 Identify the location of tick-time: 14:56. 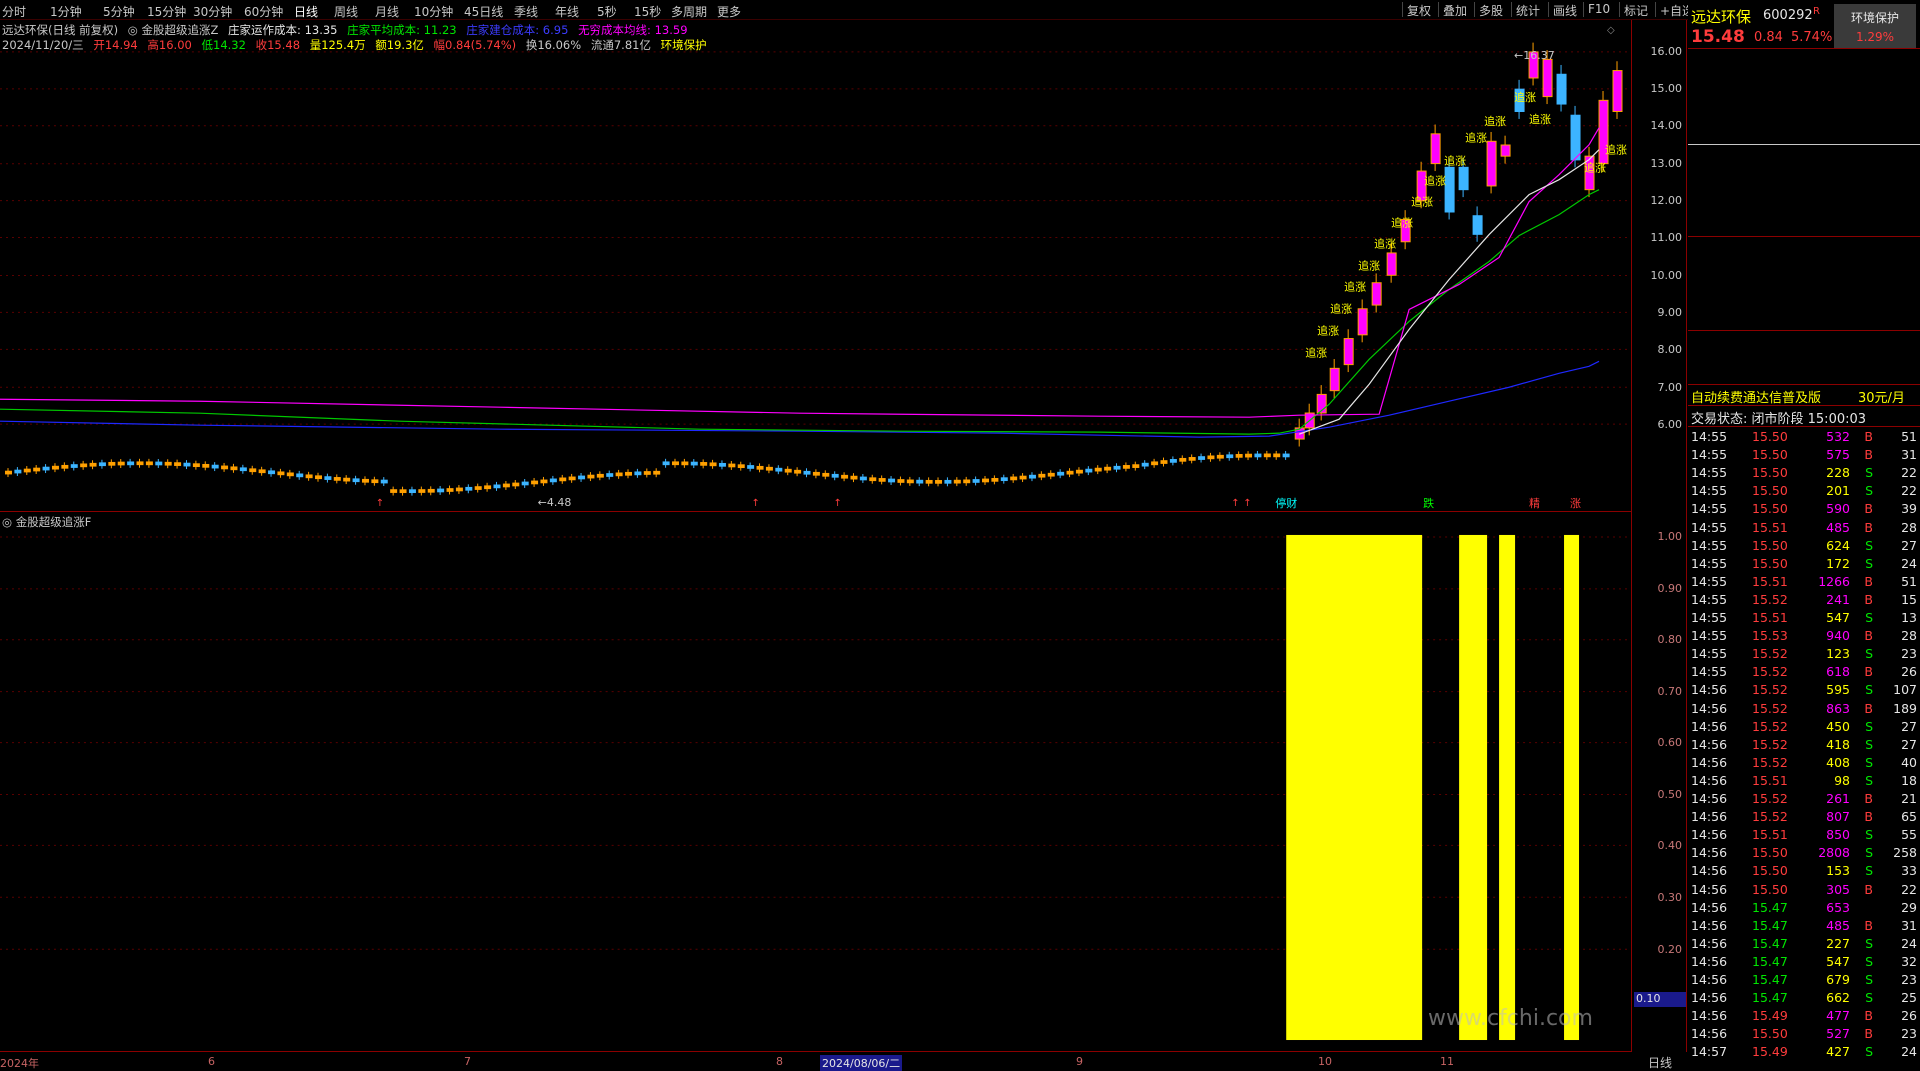
(1709, 780).